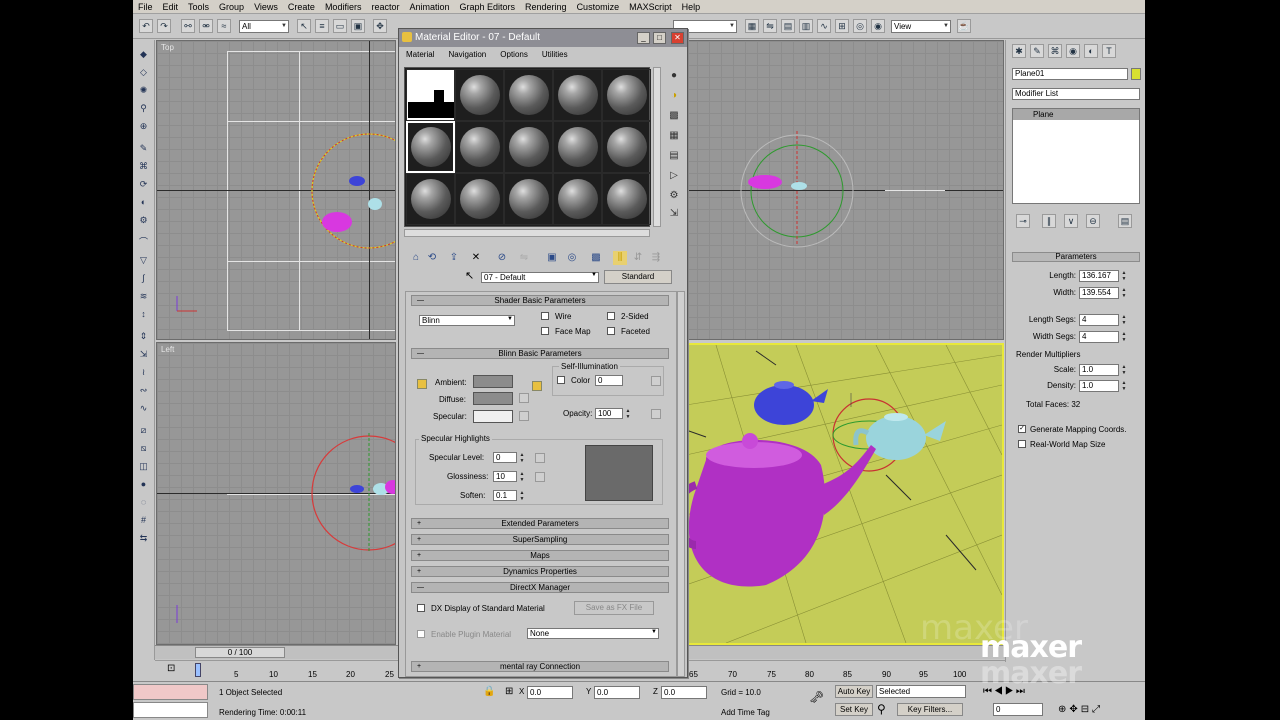 This screenshot has height=720, width=1280. What do you see at coordinates (881, 709) in the screenshot?
I see `set-key-icon: ⚲` at bounding box center [881, 709].